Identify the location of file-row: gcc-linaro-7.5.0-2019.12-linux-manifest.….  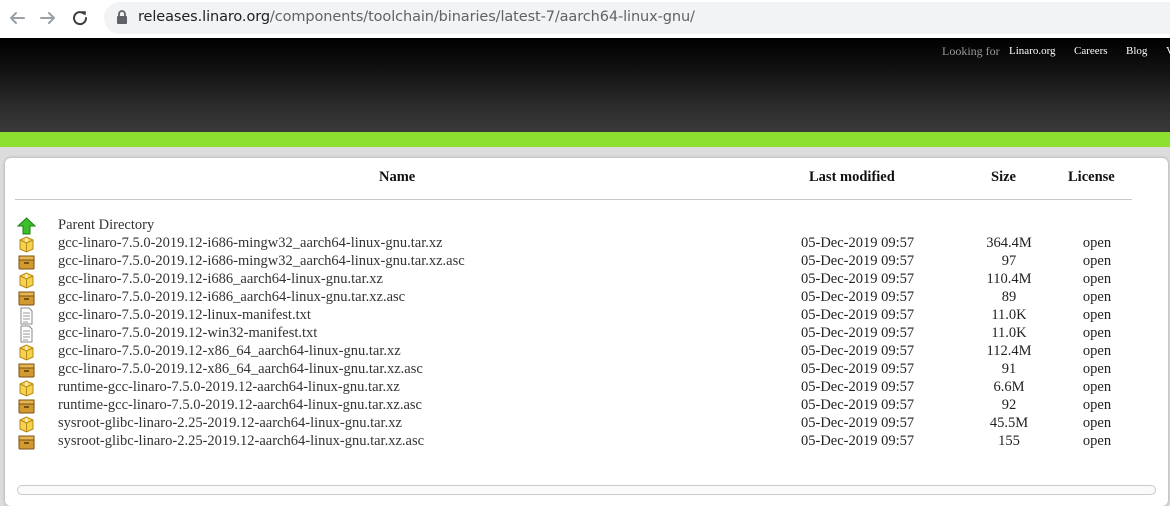
(585, 316).